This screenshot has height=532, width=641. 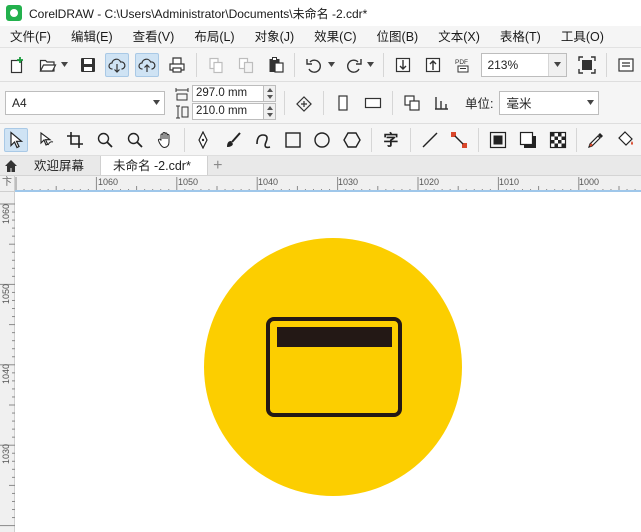 What do you see at coordinates (218, 165) in the screenshot?
I see `add-tab-button: +` at bounding box center [218, 165].